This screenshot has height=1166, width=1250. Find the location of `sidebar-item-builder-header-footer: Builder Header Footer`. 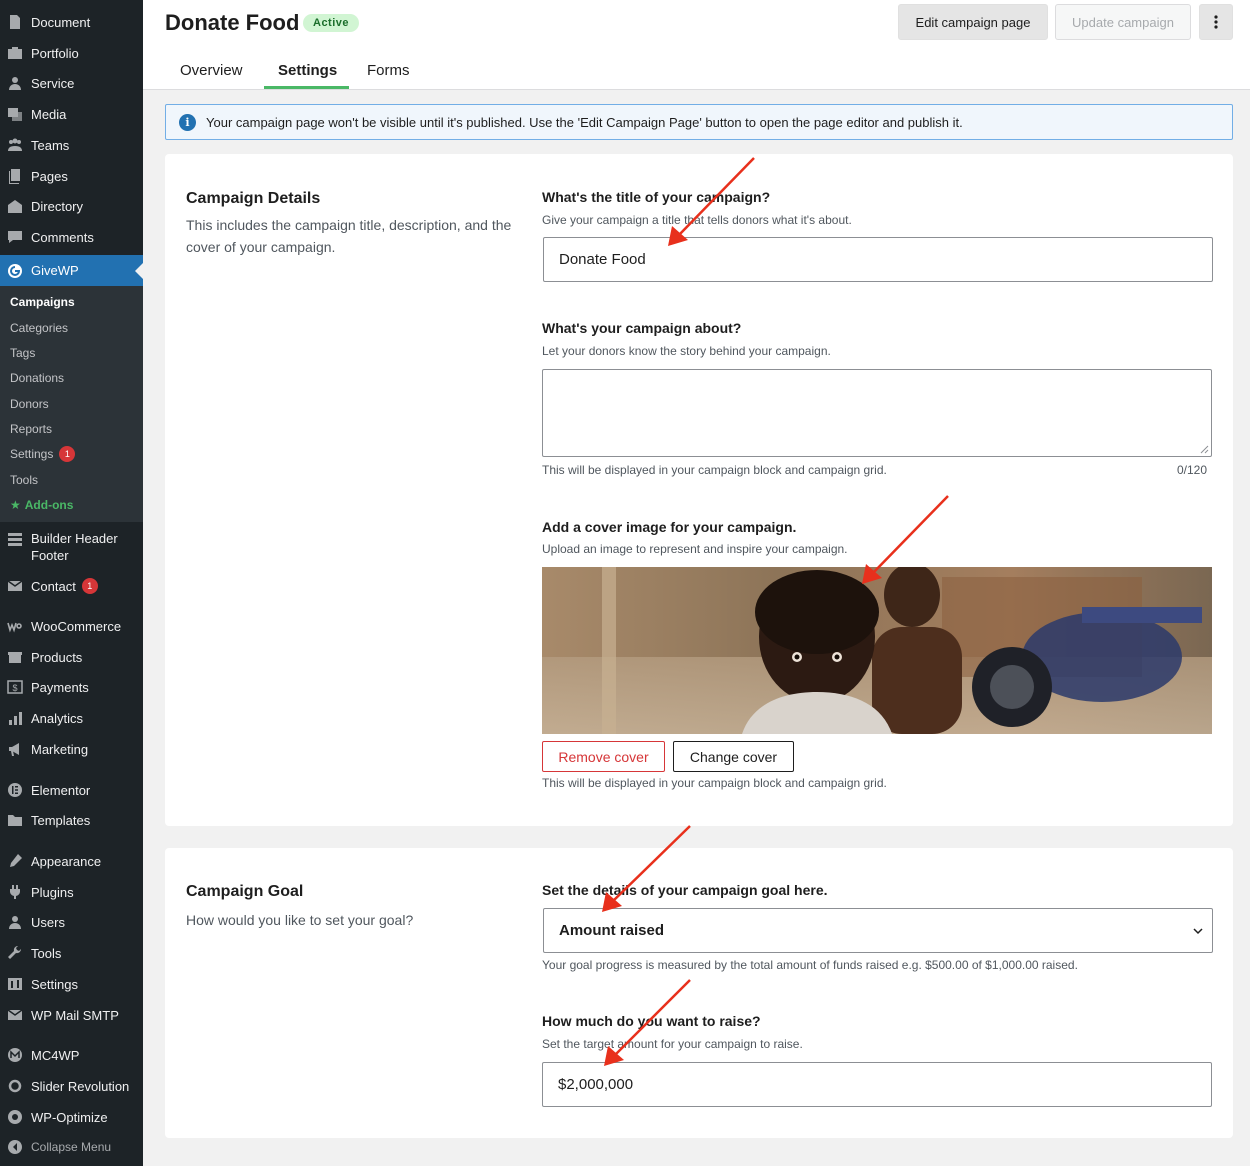

sidebar-item-builder-header-footer: Builder Header Footer is located at coordinates (71, 547).